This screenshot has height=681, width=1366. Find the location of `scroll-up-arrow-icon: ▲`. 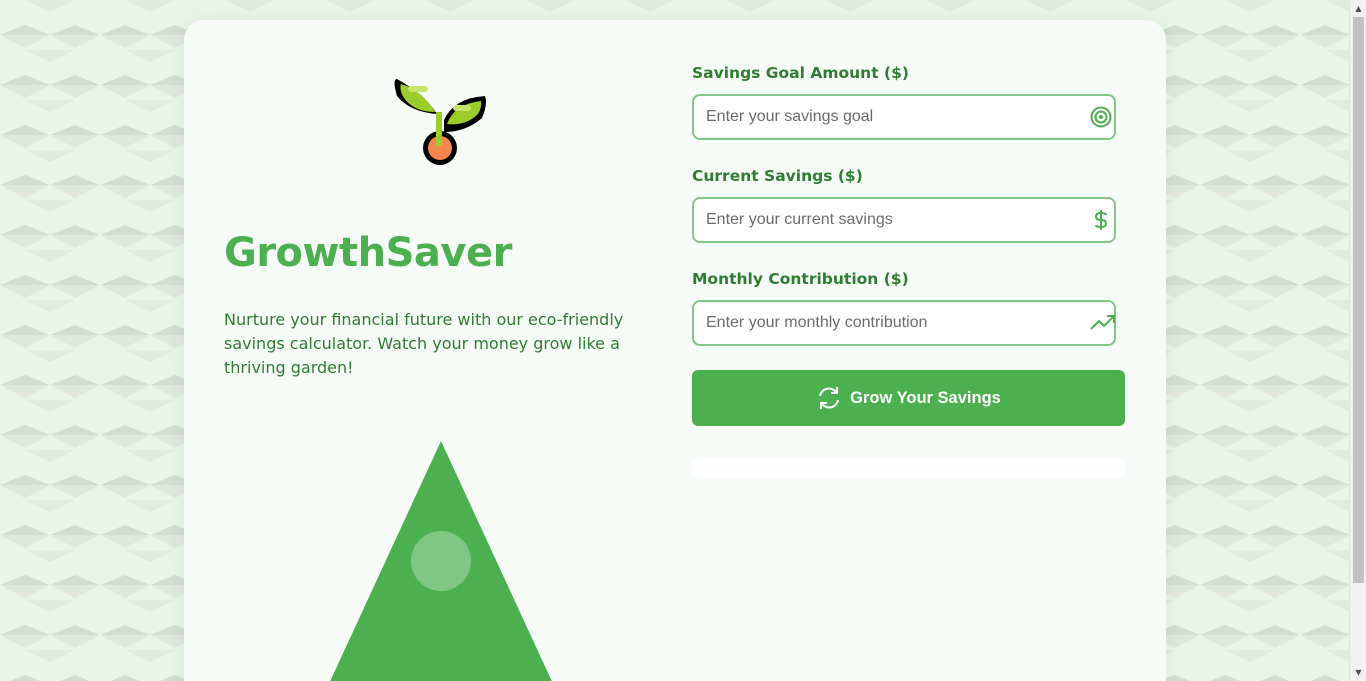

scroll-up-arrow-icon: ▲ is located at coordinates (1358, 8).